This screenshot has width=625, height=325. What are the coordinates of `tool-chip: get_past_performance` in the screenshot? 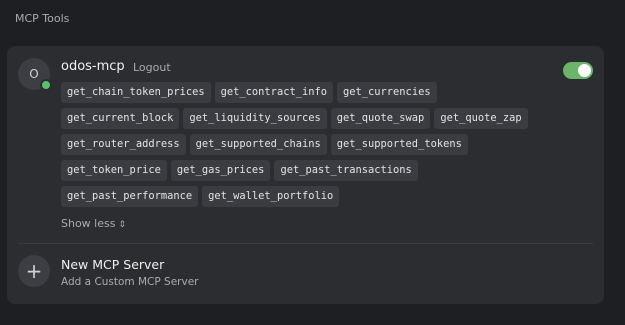 It's located at (130, 196).